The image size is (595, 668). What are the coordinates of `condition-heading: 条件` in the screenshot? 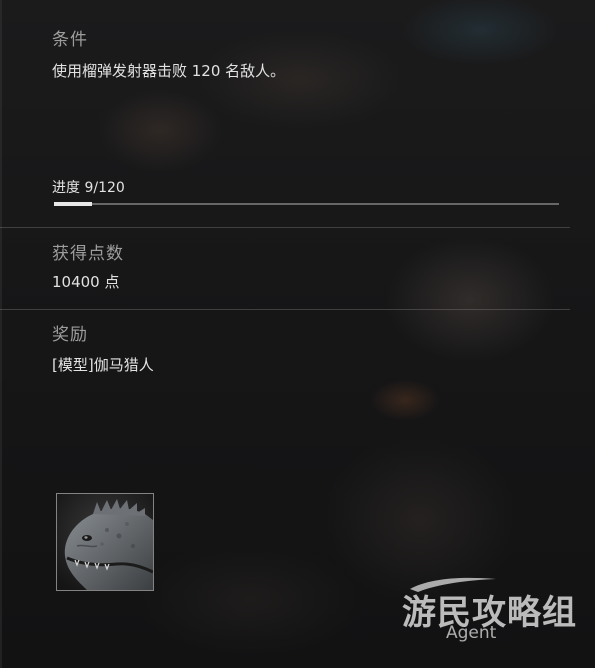 It's located at (70, 40).